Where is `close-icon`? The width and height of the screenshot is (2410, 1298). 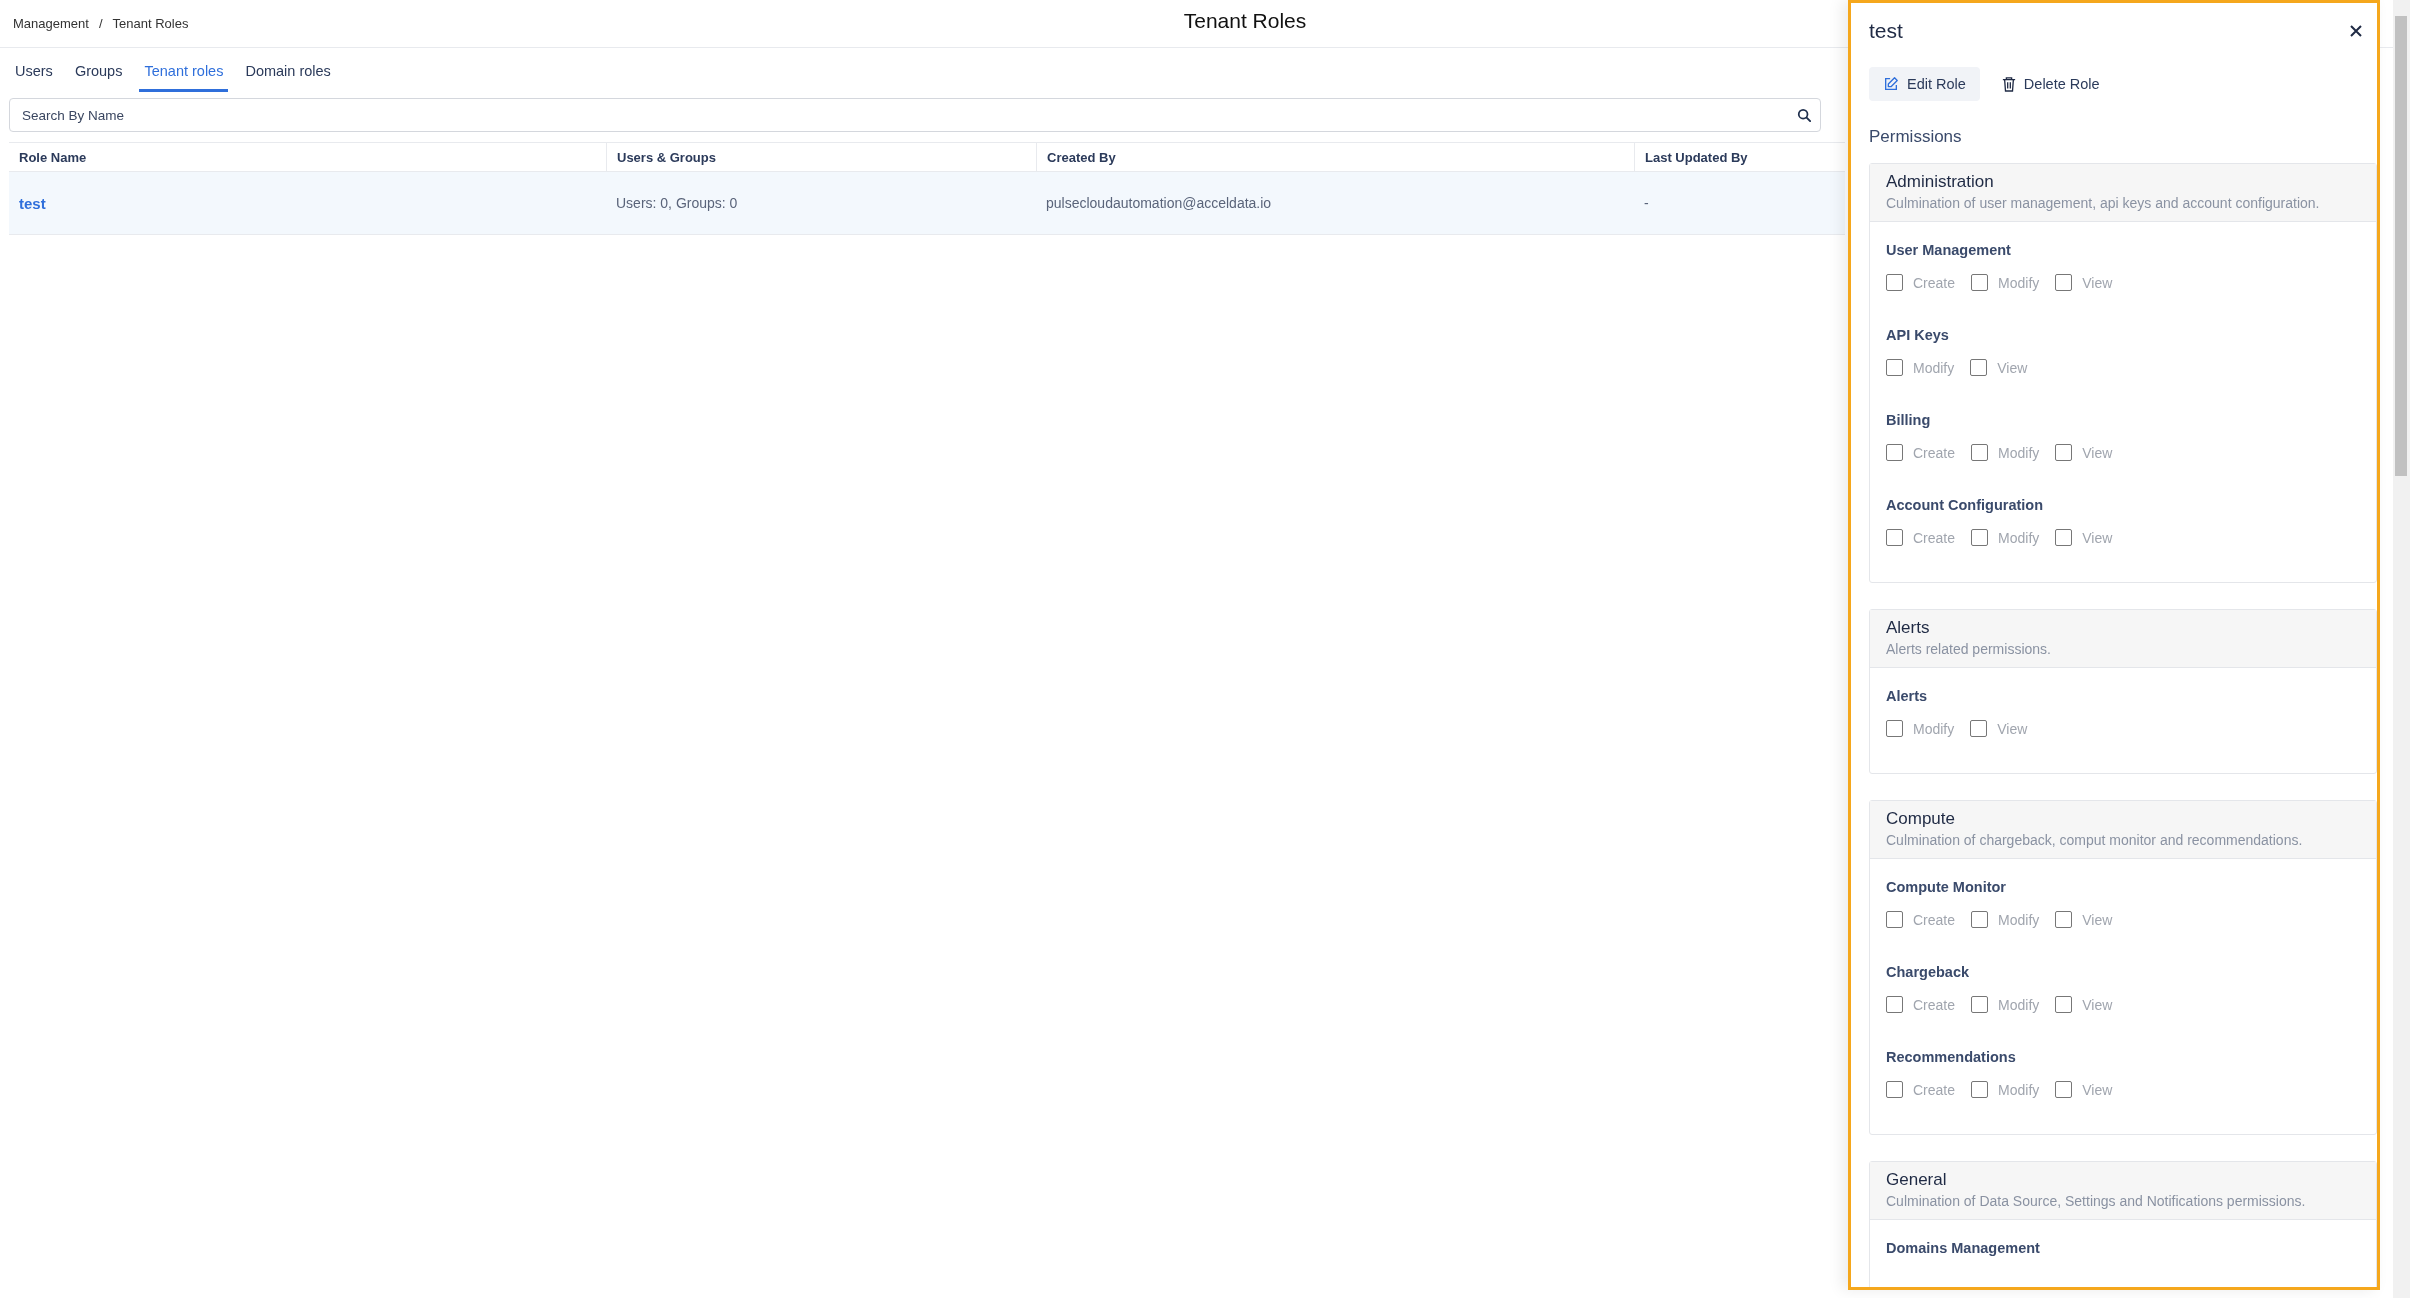
close-icon is located at coordinates (2356, 31).